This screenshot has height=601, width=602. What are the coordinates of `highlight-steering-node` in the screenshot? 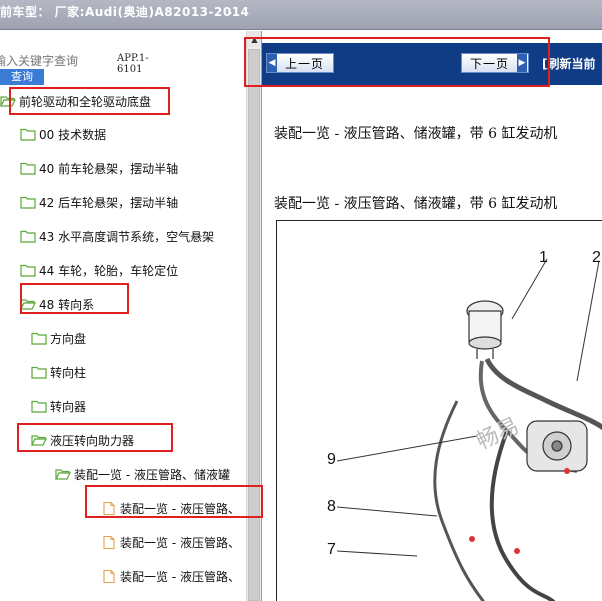 It's located at (74, 298).